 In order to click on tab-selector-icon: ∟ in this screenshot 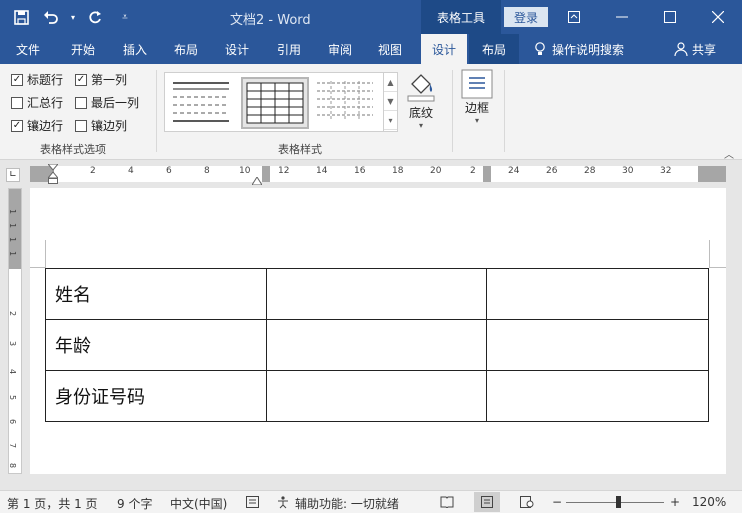, I will do `click(13, 175)`.